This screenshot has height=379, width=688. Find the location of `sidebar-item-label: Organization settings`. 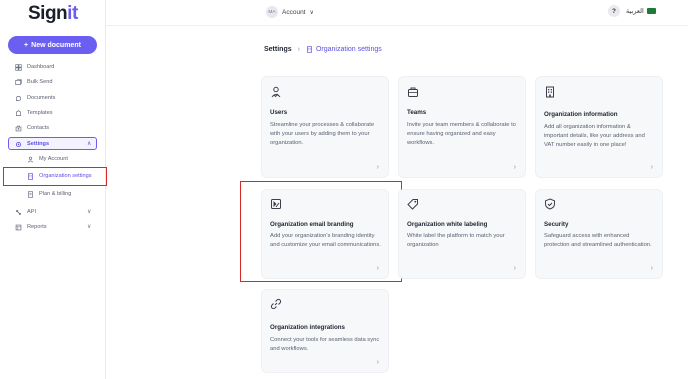

sidebar-item-label: Organization settings is located at coordinates (65, 176).